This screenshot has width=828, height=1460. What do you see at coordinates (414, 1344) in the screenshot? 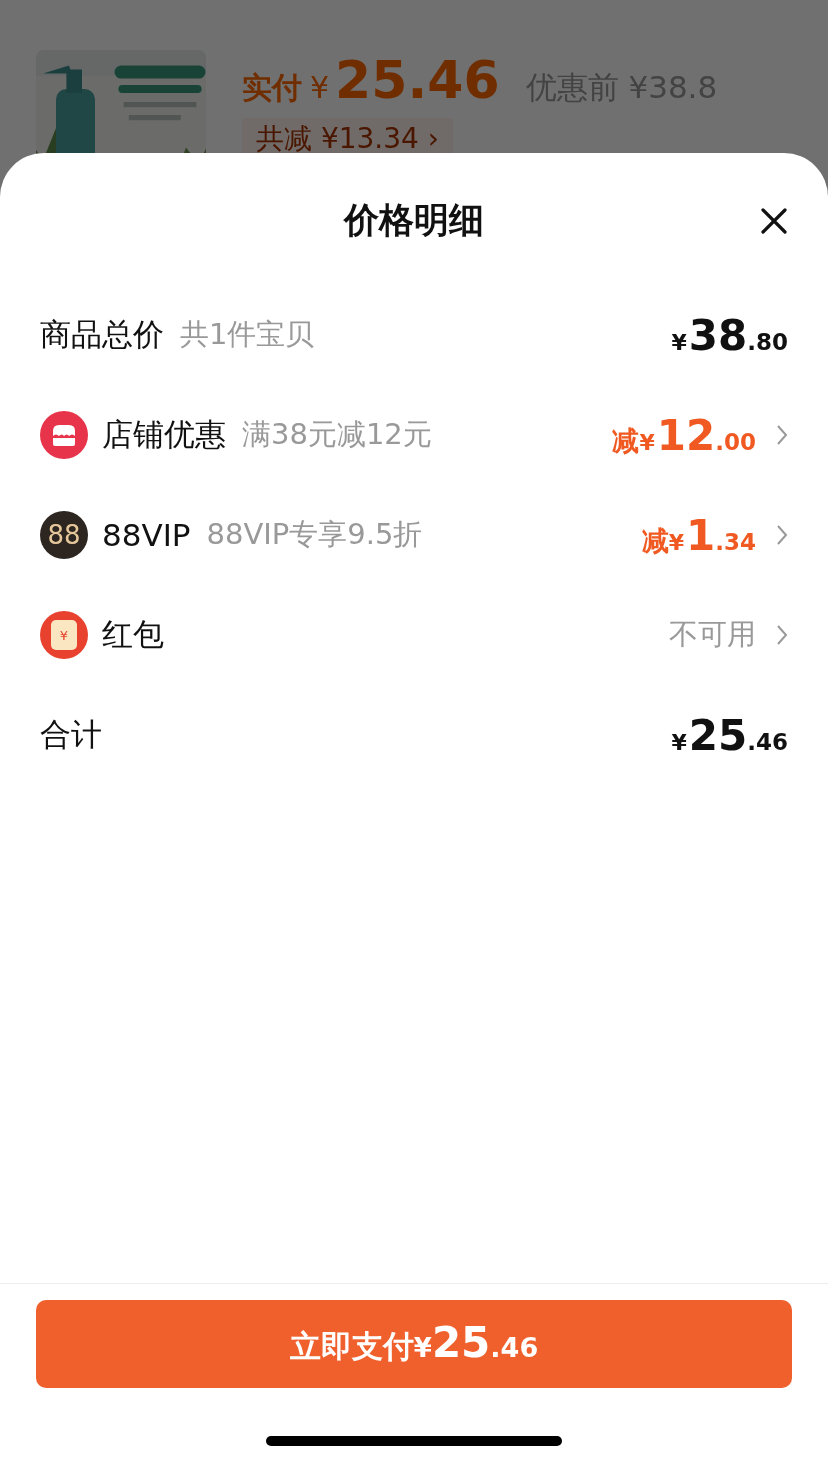
I see `pay-now-button: 立即支付¥25.46` at bounding box center [414, 1344].